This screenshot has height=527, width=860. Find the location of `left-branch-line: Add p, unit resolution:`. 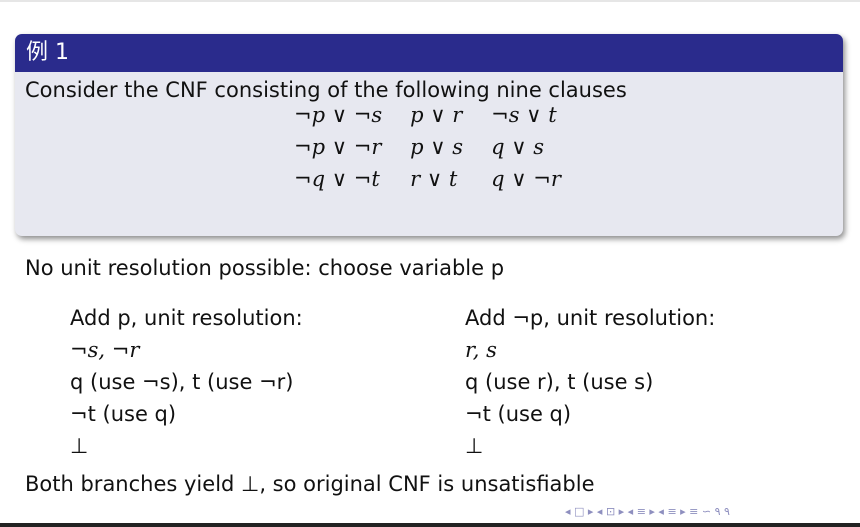

left-branch-line: Add p, unit resolution: is located at coordinates (186, 318).